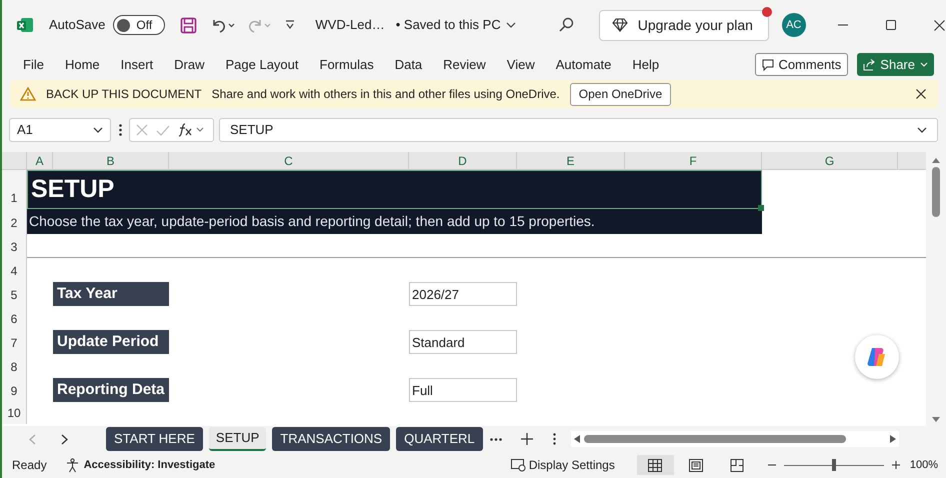 The height and width of the screenshot is (478, 946). I want to click on maximize-icon, so click(891, 25).